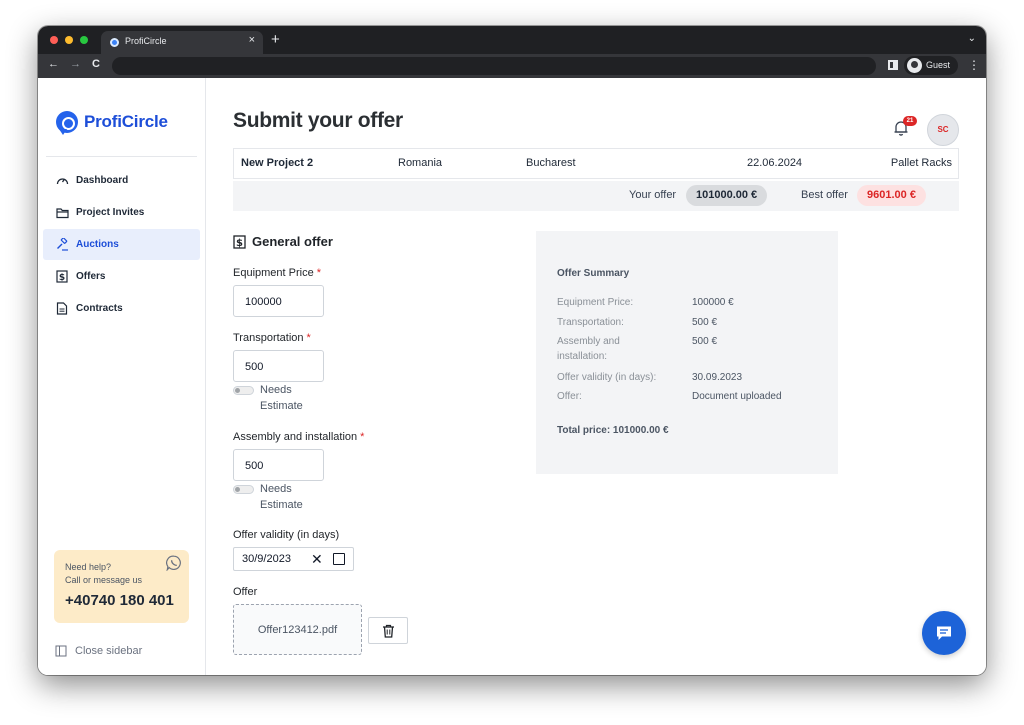 This screenshot has height=725, width=1024. Describe the element at coordinates (99, 308) in the screenshot. I see `sidebar-item-label: Contracts` at that location.